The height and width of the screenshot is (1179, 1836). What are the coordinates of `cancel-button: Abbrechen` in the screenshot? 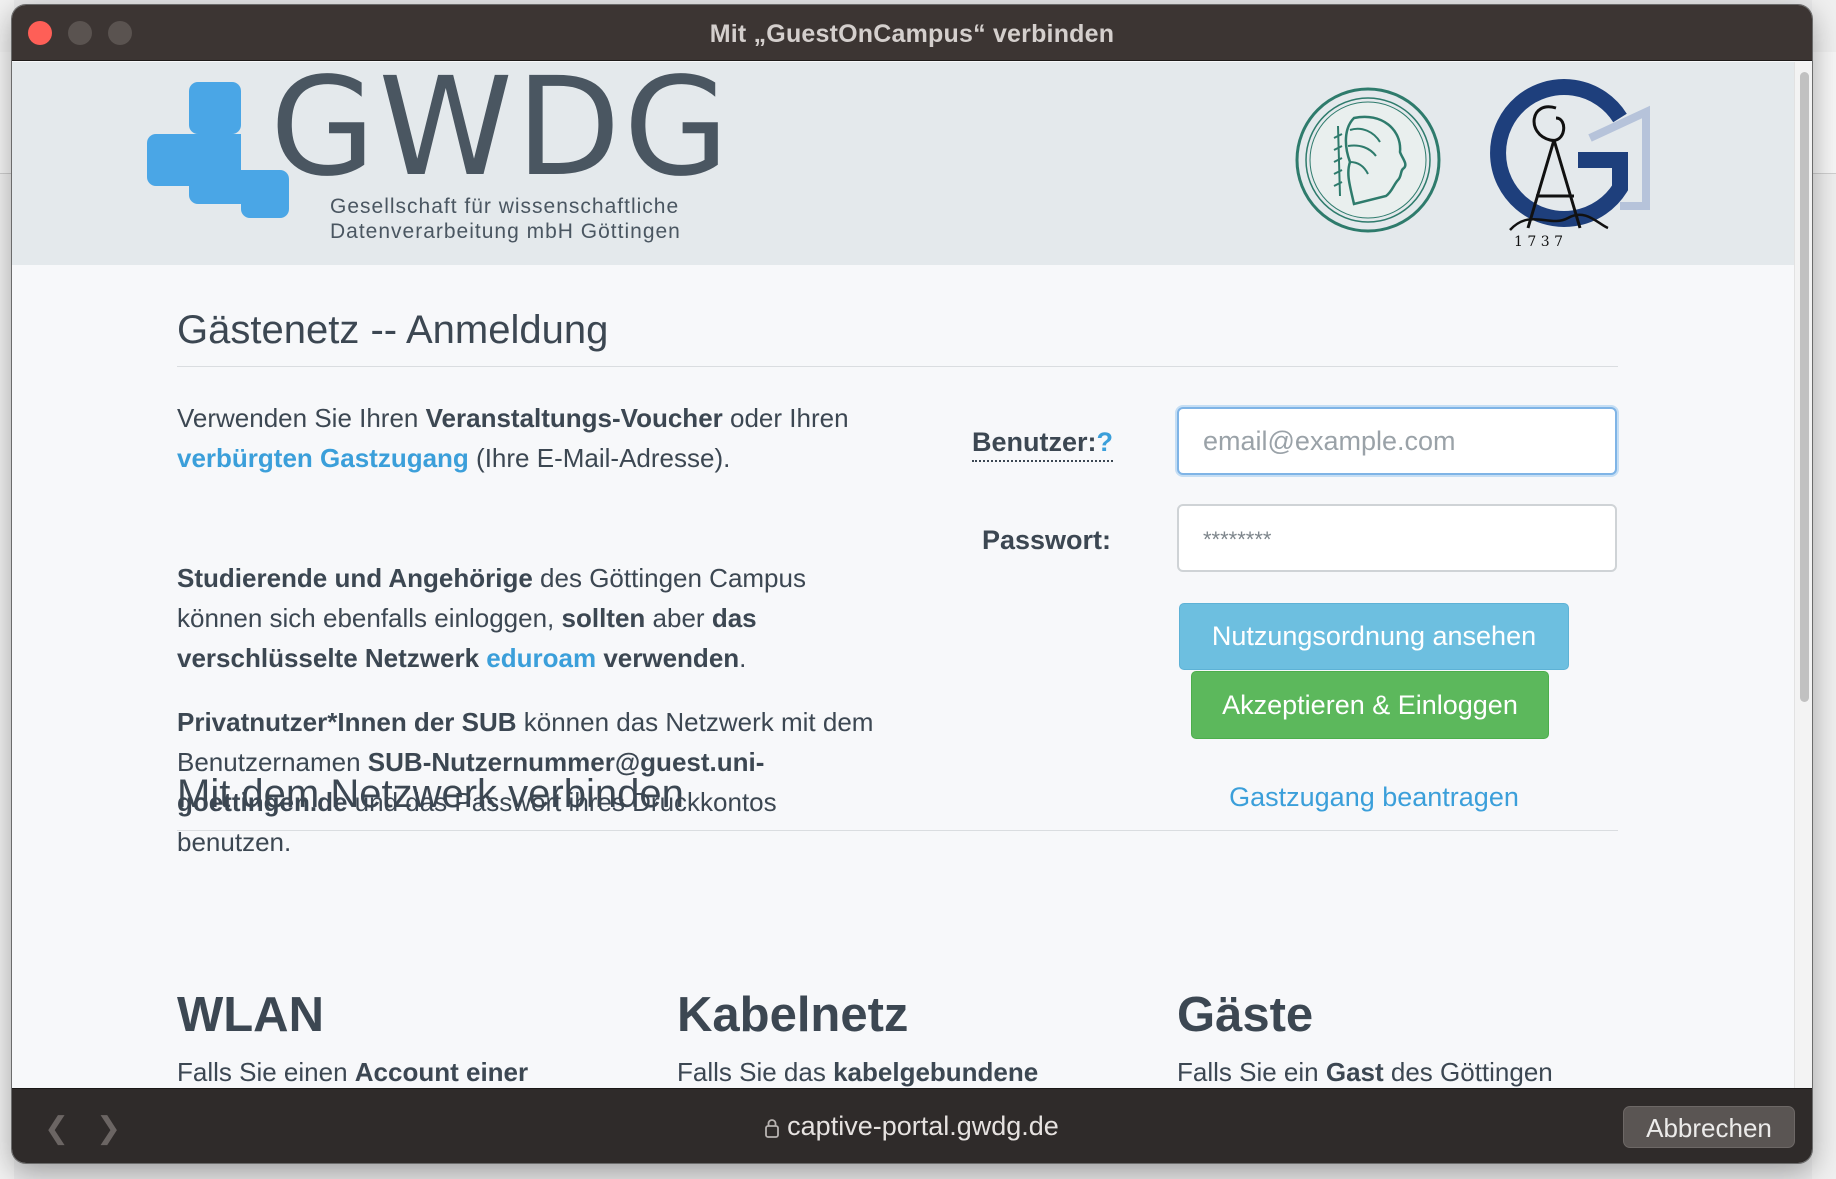 It's located at (1709, 1127).